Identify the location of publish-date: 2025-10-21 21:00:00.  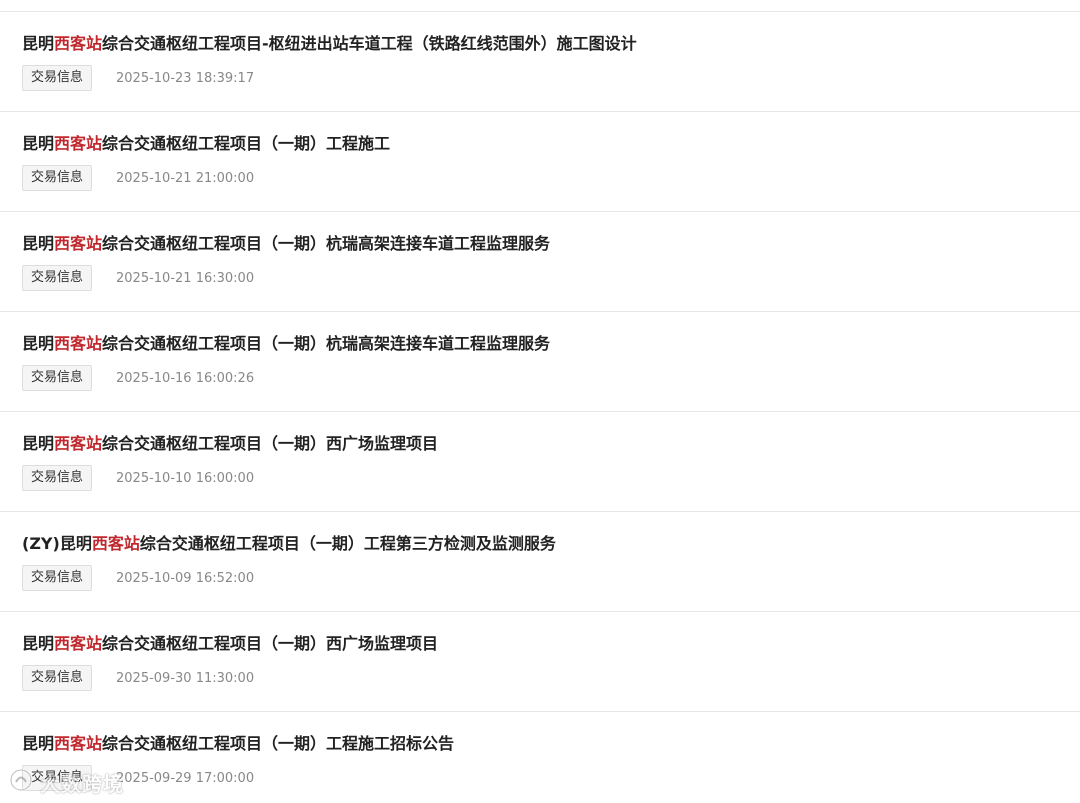
(185, 178).